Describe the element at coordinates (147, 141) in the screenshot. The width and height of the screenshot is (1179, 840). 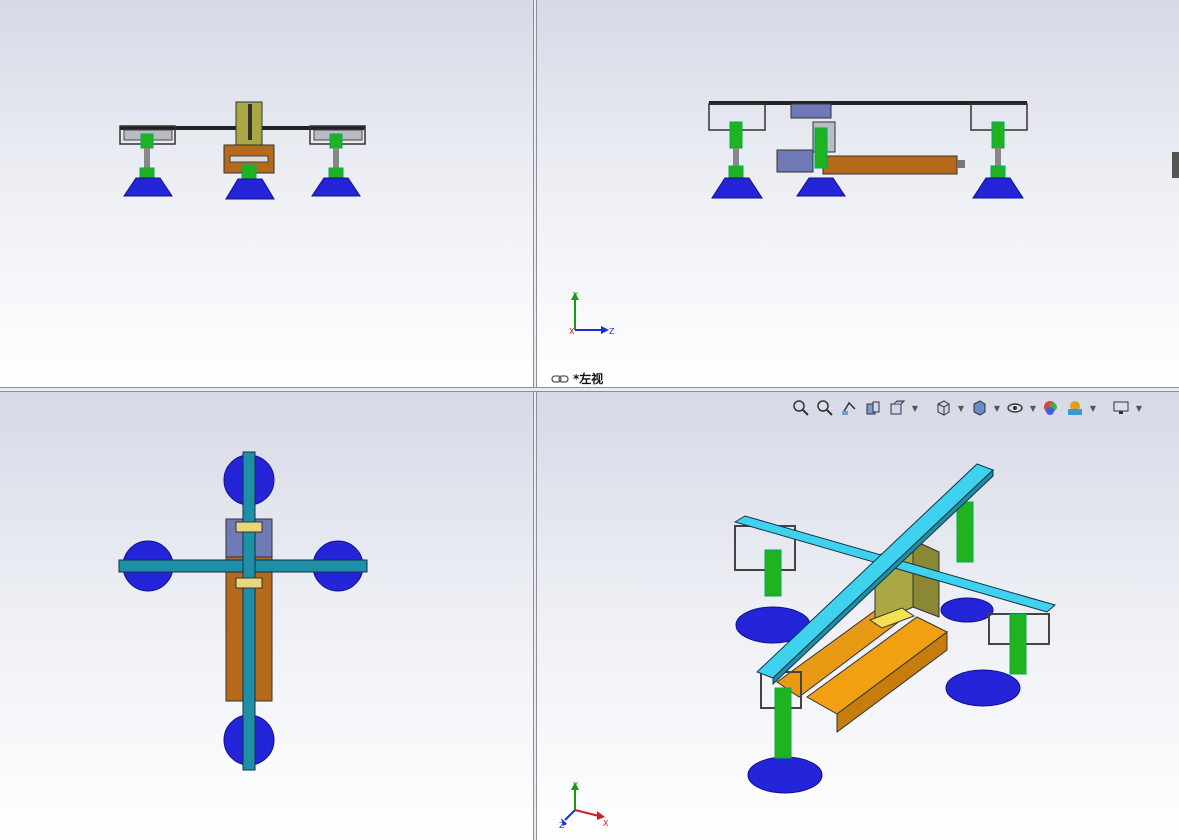
I see `left-spring` at that location.